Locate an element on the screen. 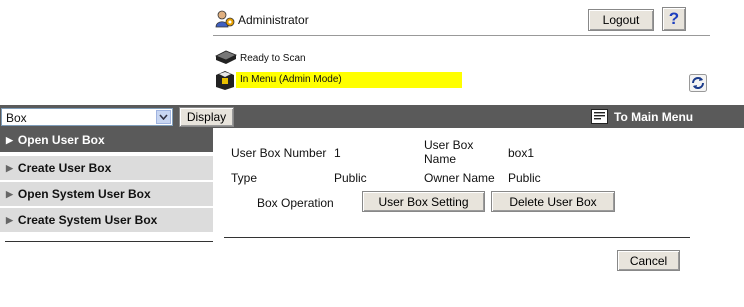 This screenshot has width=744, height=307. owner-label: Owner Name is located at coordinates (459, 178).